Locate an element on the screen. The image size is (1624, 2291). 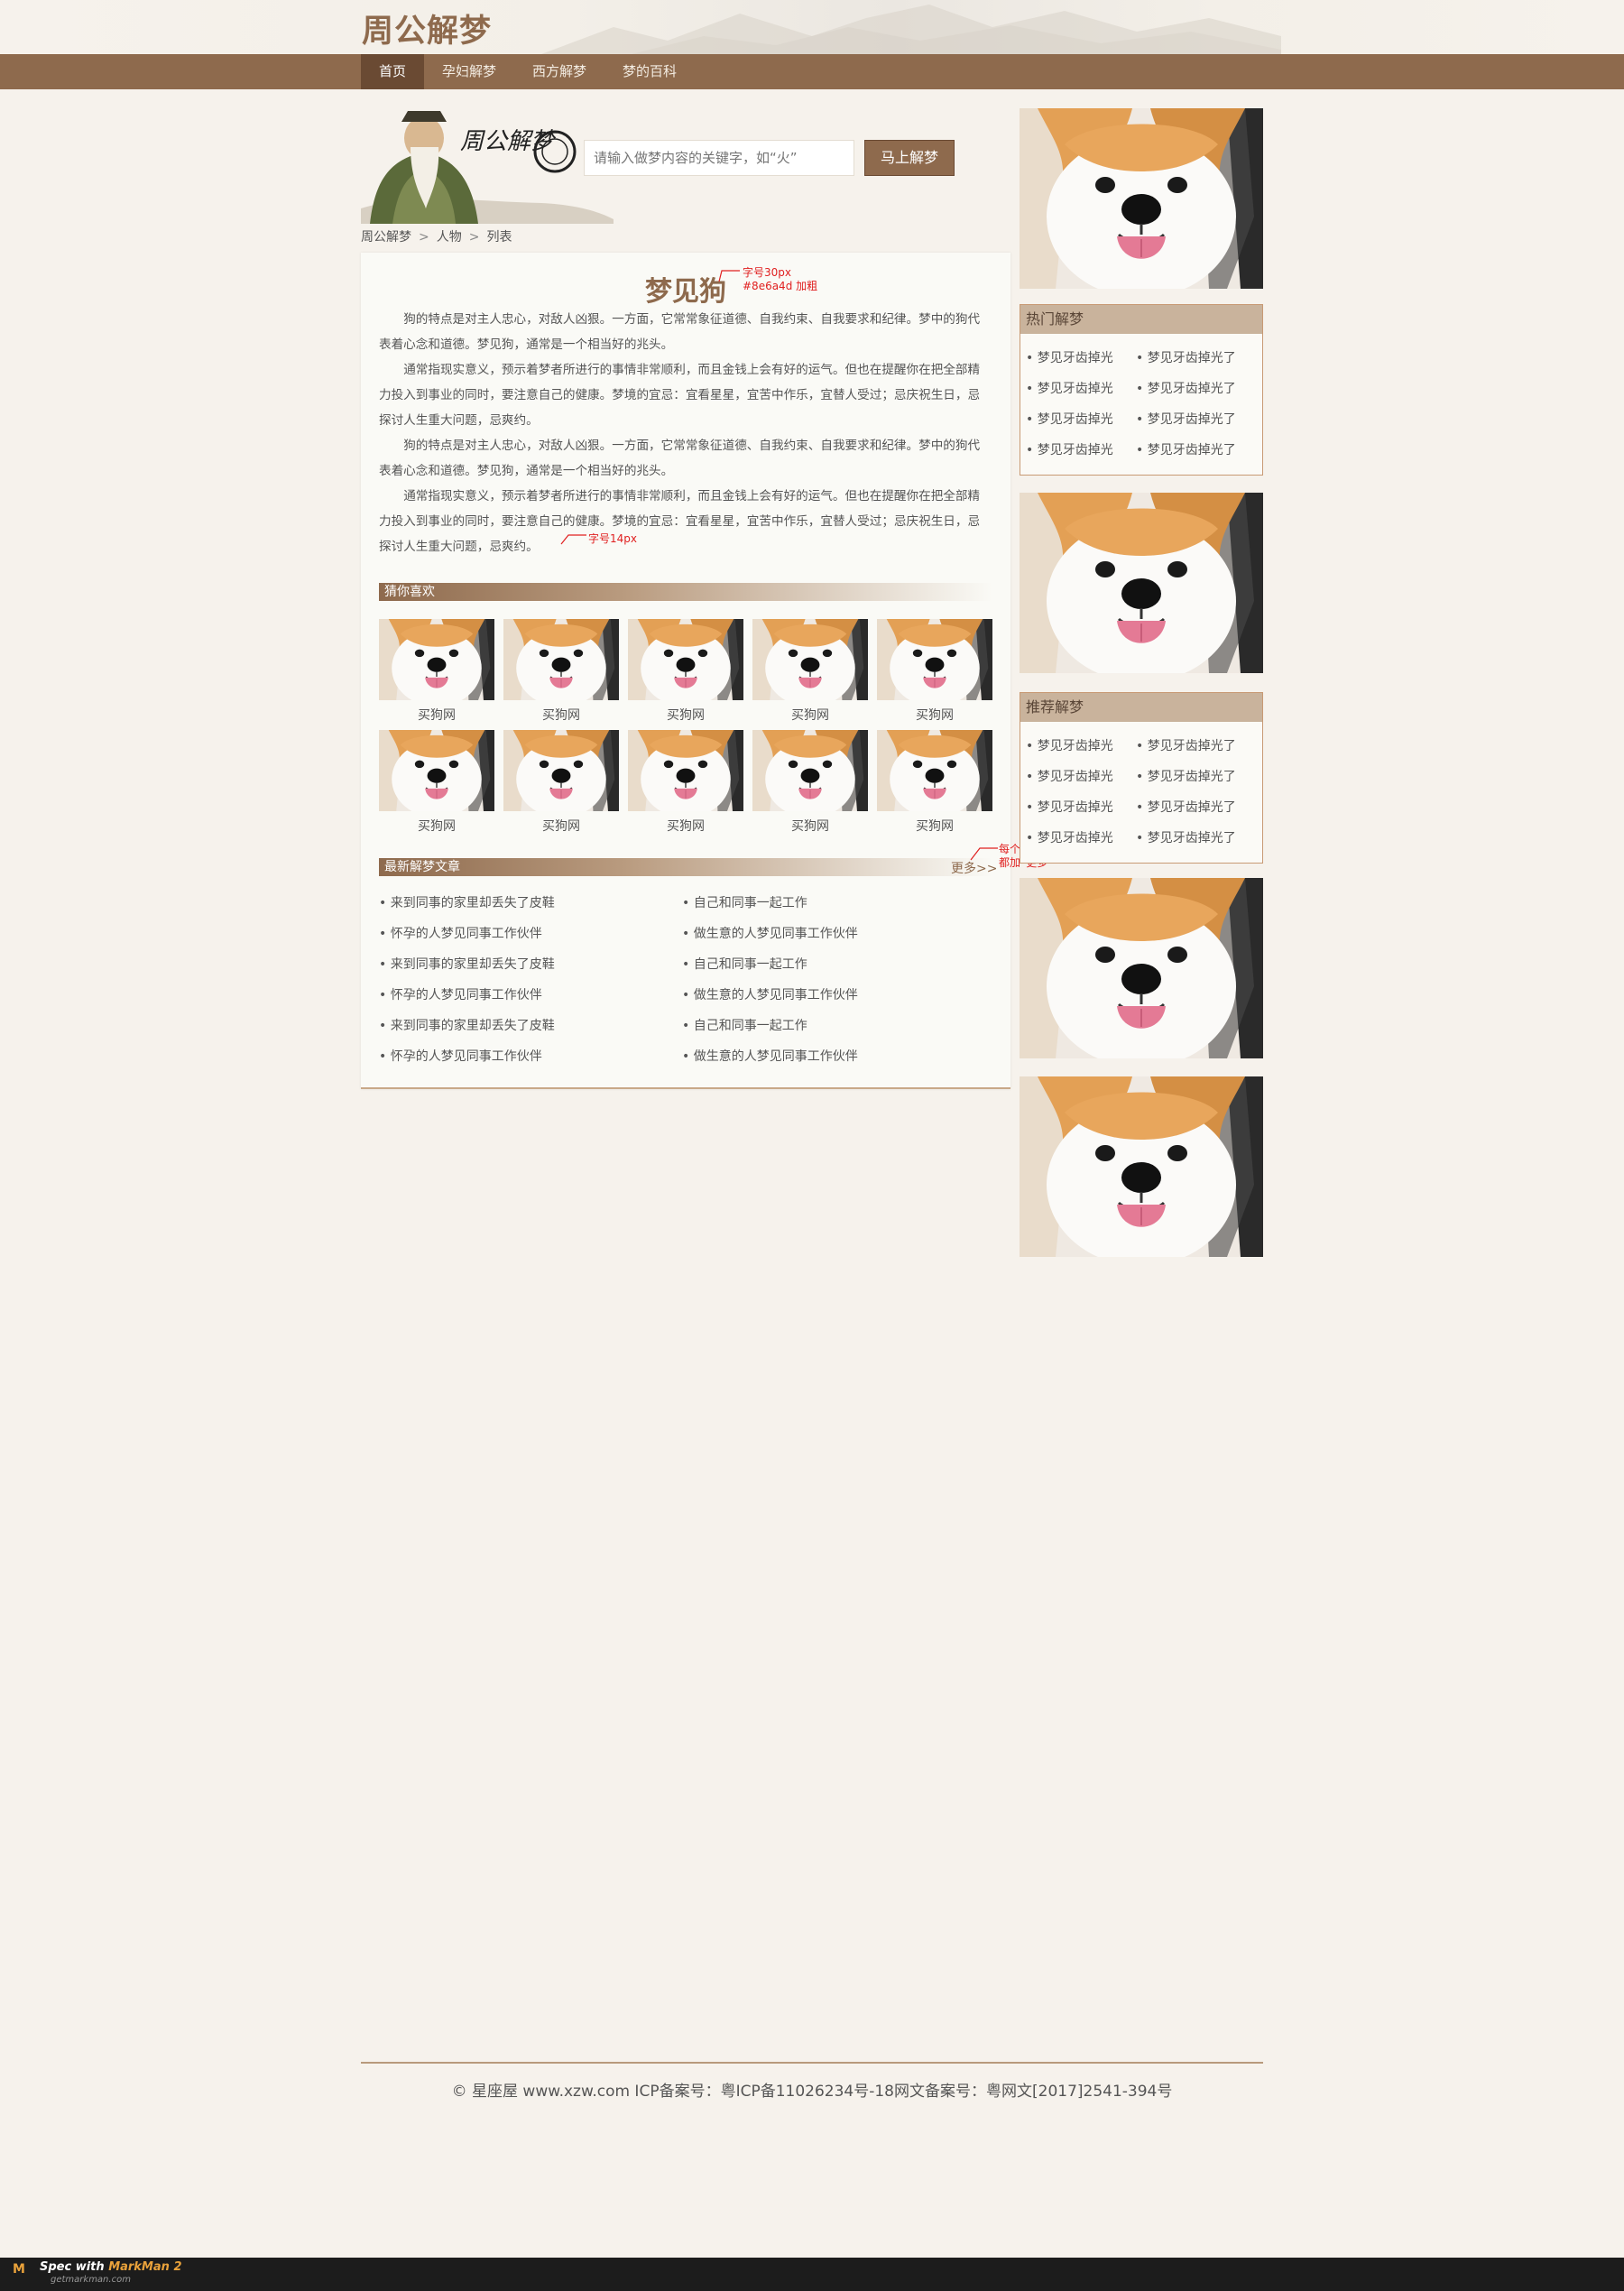
main-nav: 首页 孕妇解梦 西方解梦 梦的百科 is located at coordinates (812, 71).